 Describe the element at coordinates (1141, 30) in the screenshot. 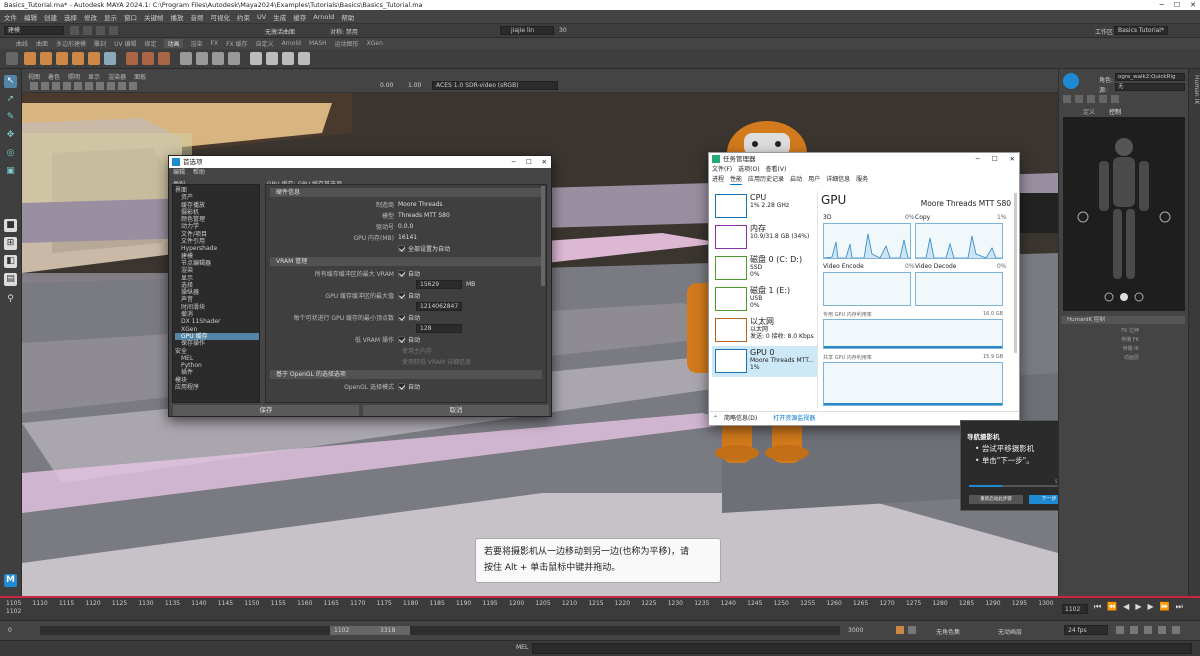

I see `workspace-select: Basics Tutorial*` at that location.